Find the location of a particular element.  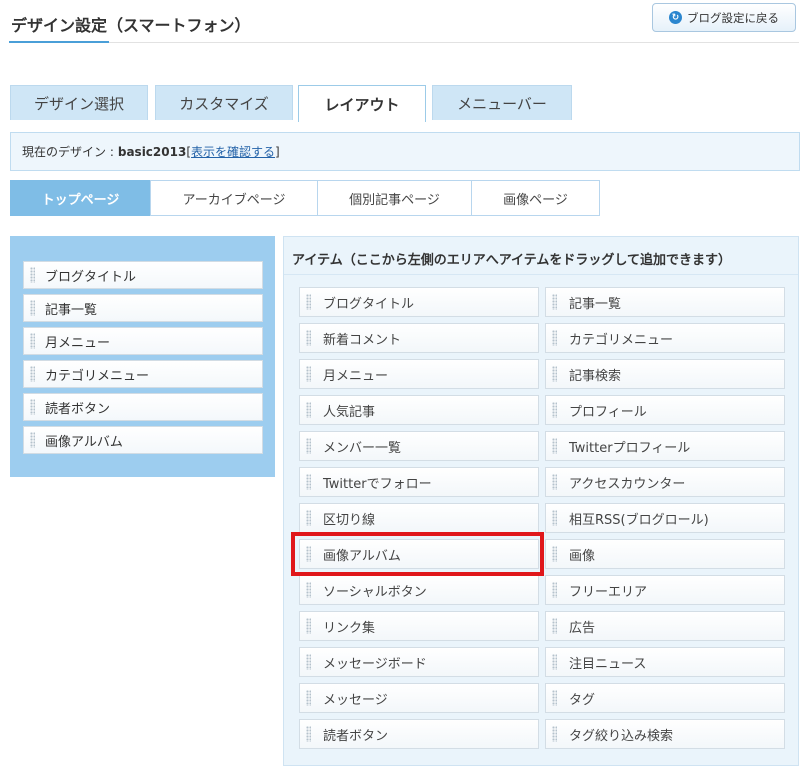

item-card: Twitterでフォロー is located at coordinates (419, 482).